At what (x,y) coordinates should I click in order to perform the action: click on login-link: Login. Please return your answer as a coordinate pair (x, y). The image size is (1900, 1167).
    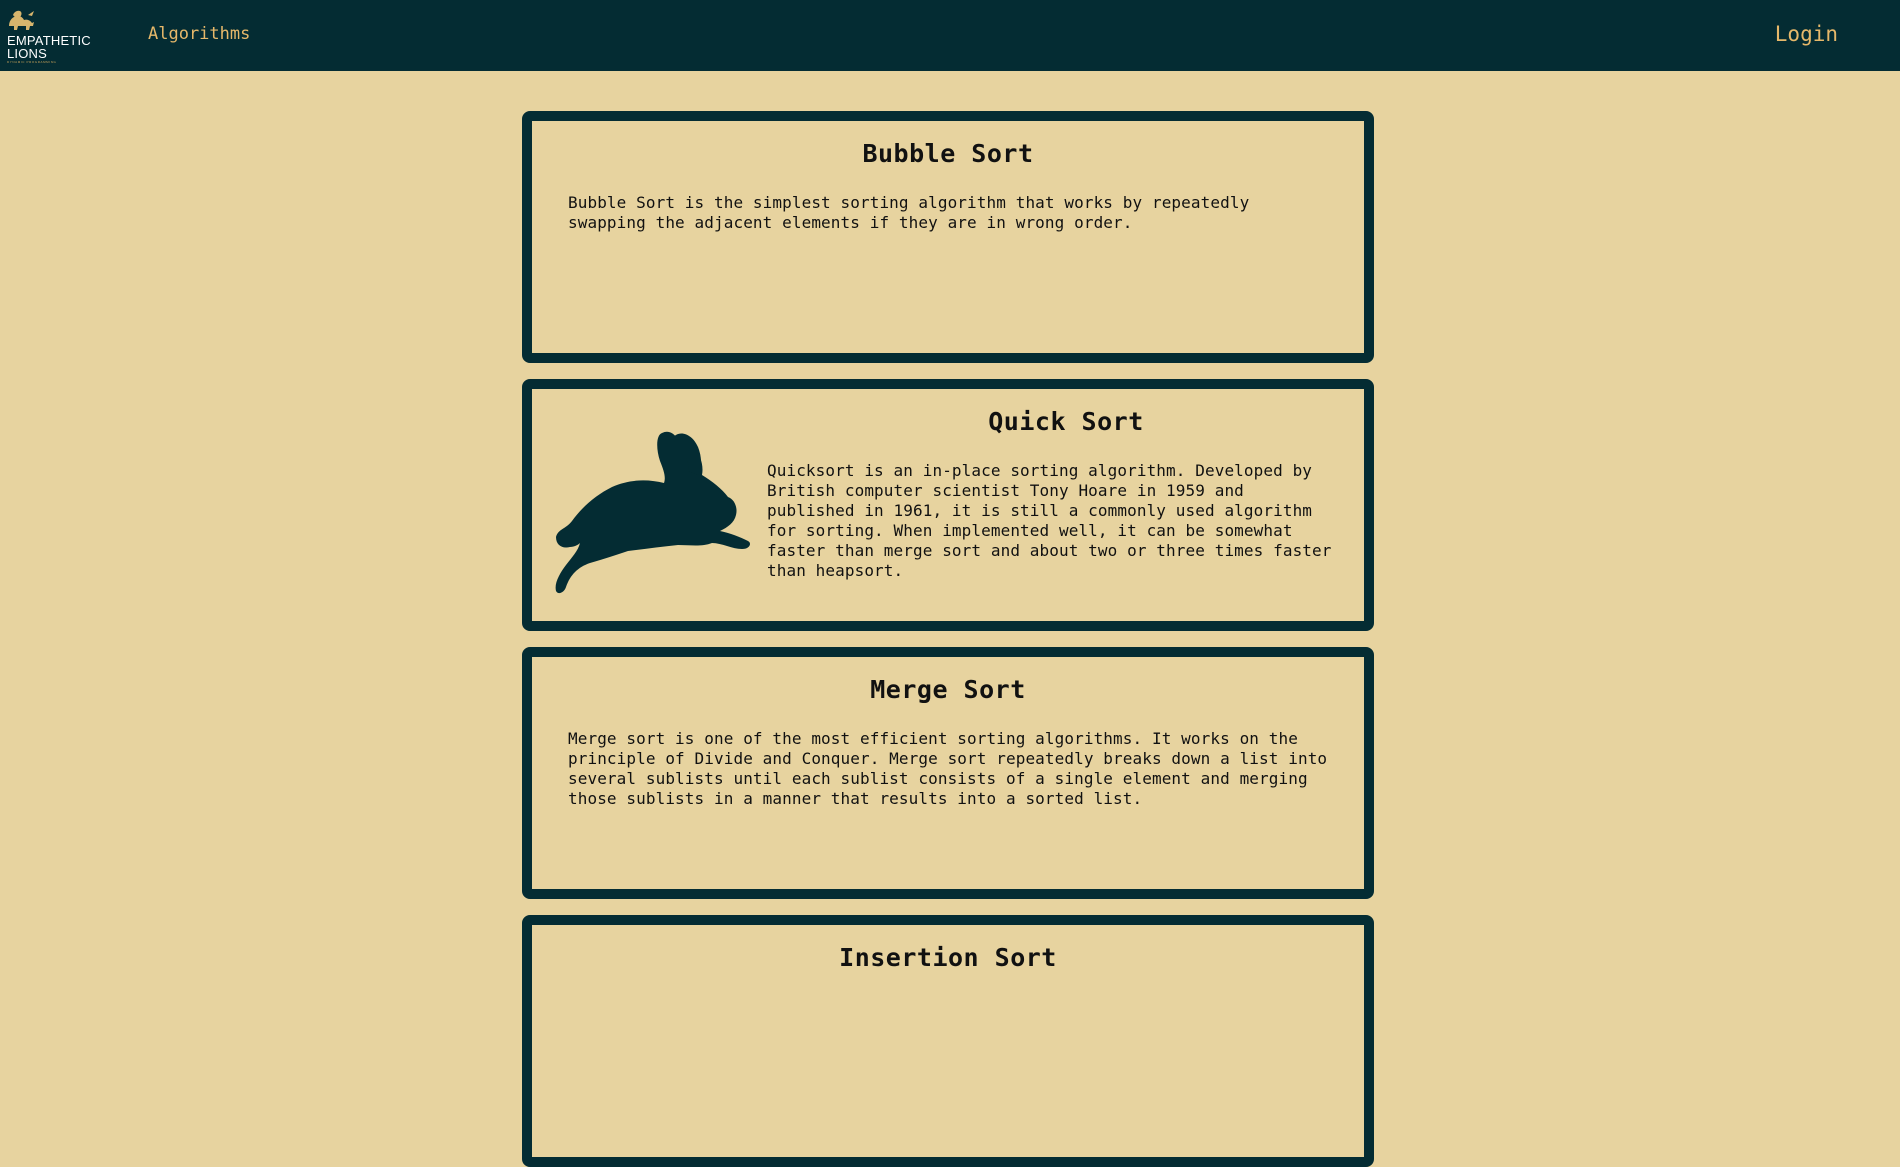
    Looking at the image, I should click on (1806, 34).